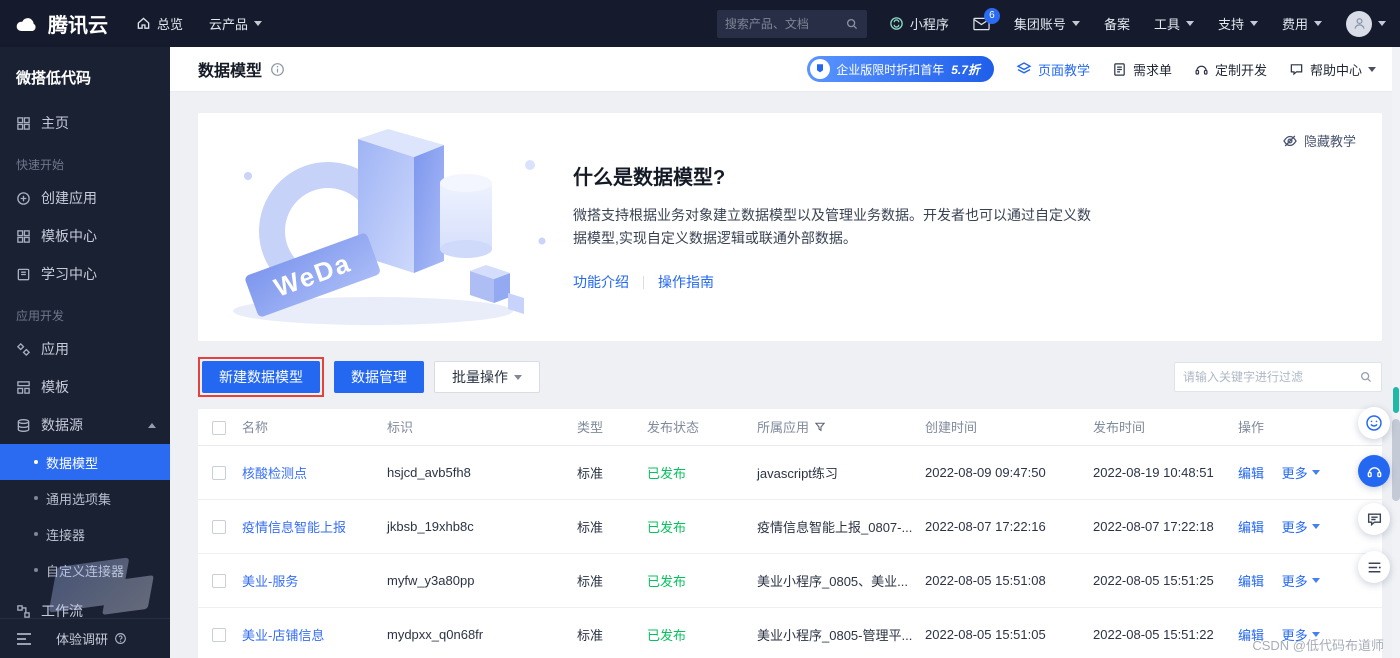 This screenshot has height=658, width=1400. Describe the element at coordinates (1240, 70) in the screenshot. I see `custom-dev-label: 定制开发` at that location.